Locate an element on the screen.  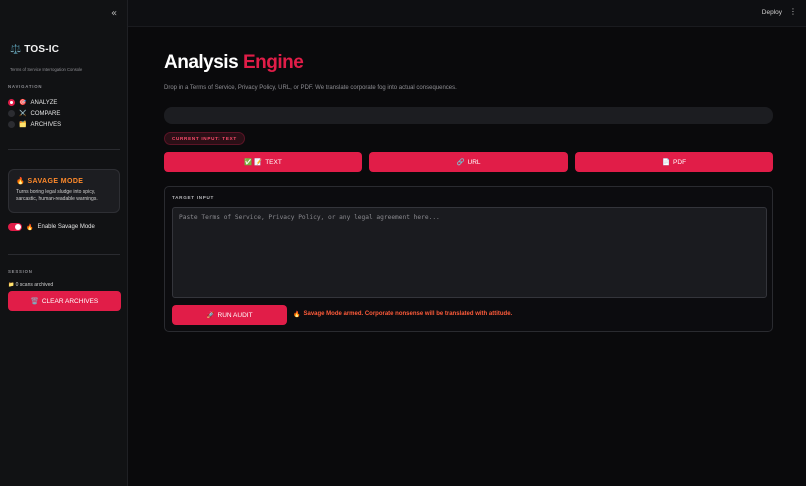
rocket-icon: 🚀 is located at coordinates (210, 315).